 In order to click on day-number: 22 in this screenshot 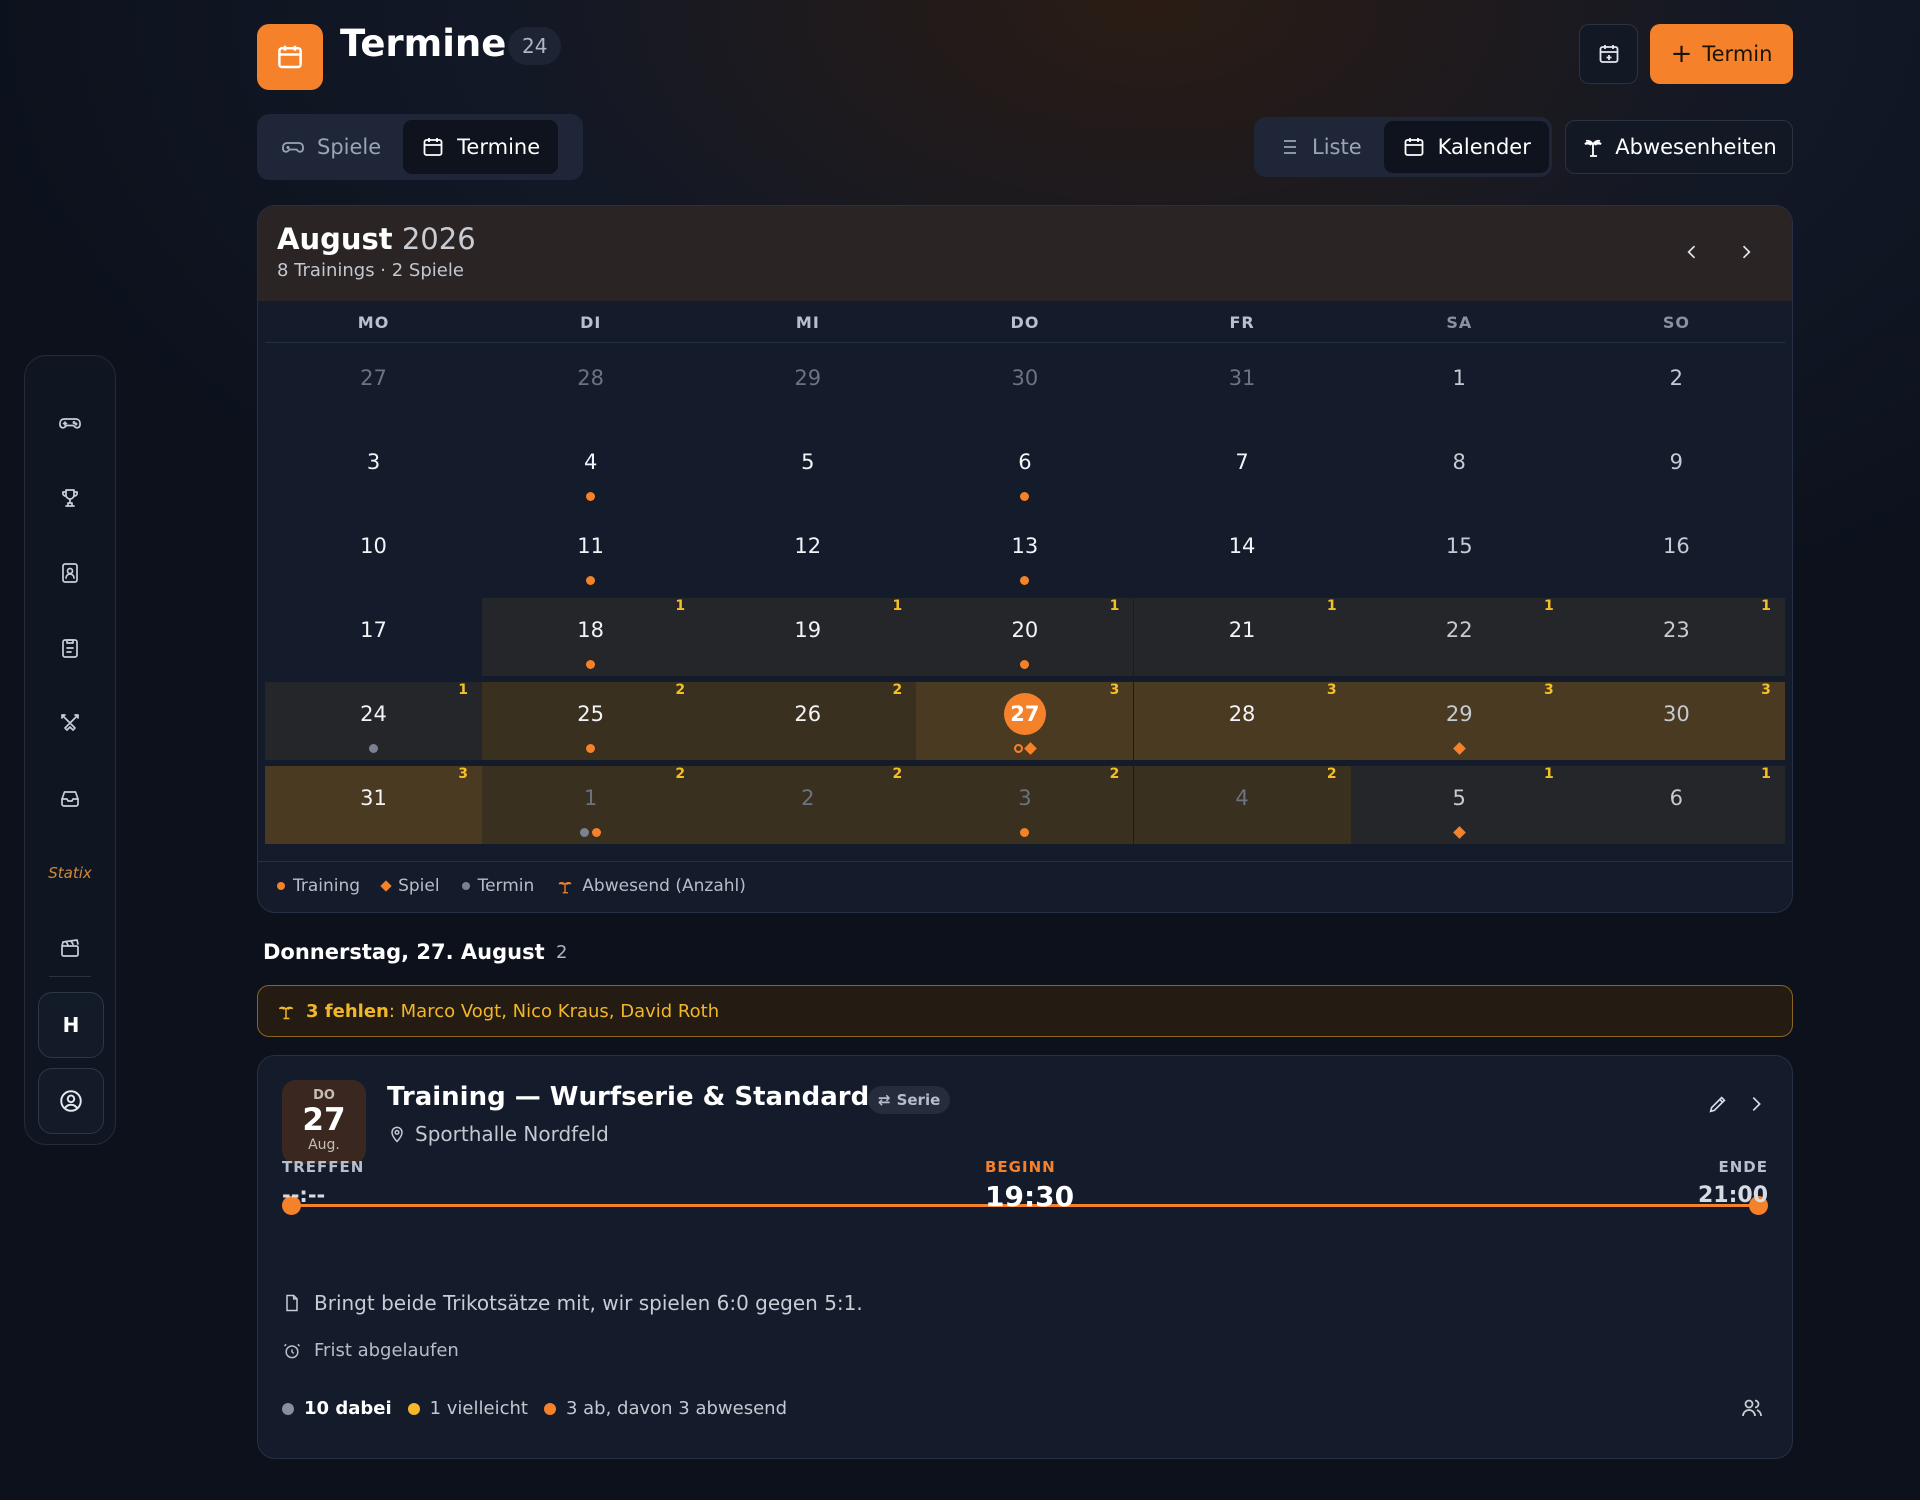, I will do `click(1459, 630)`.